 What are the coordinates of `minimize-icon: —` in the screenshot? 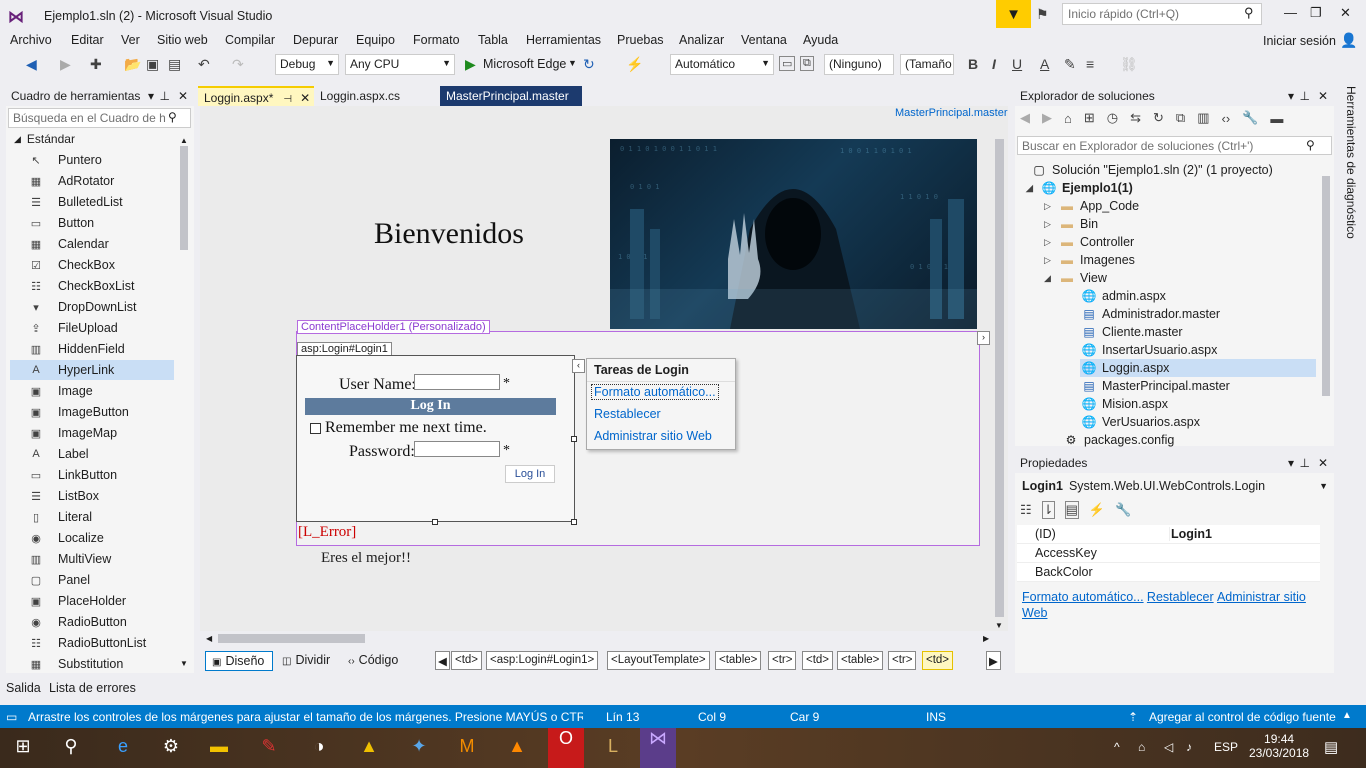 It's located at (1290, 12).